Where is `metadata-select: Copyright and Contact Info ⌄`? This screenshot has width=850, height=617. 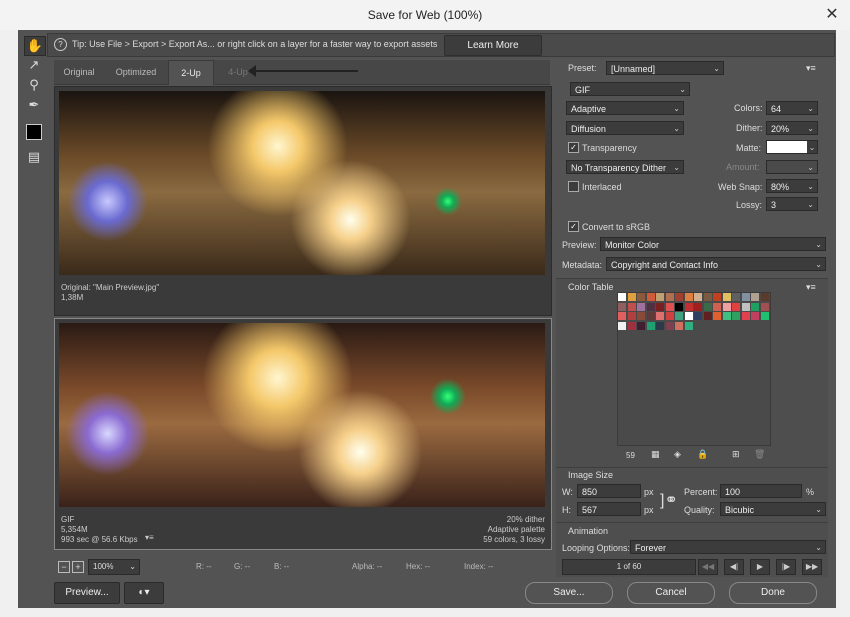 metadata-select: Copyright and Contact Info ⌄ is located at coordinates (716, 264).